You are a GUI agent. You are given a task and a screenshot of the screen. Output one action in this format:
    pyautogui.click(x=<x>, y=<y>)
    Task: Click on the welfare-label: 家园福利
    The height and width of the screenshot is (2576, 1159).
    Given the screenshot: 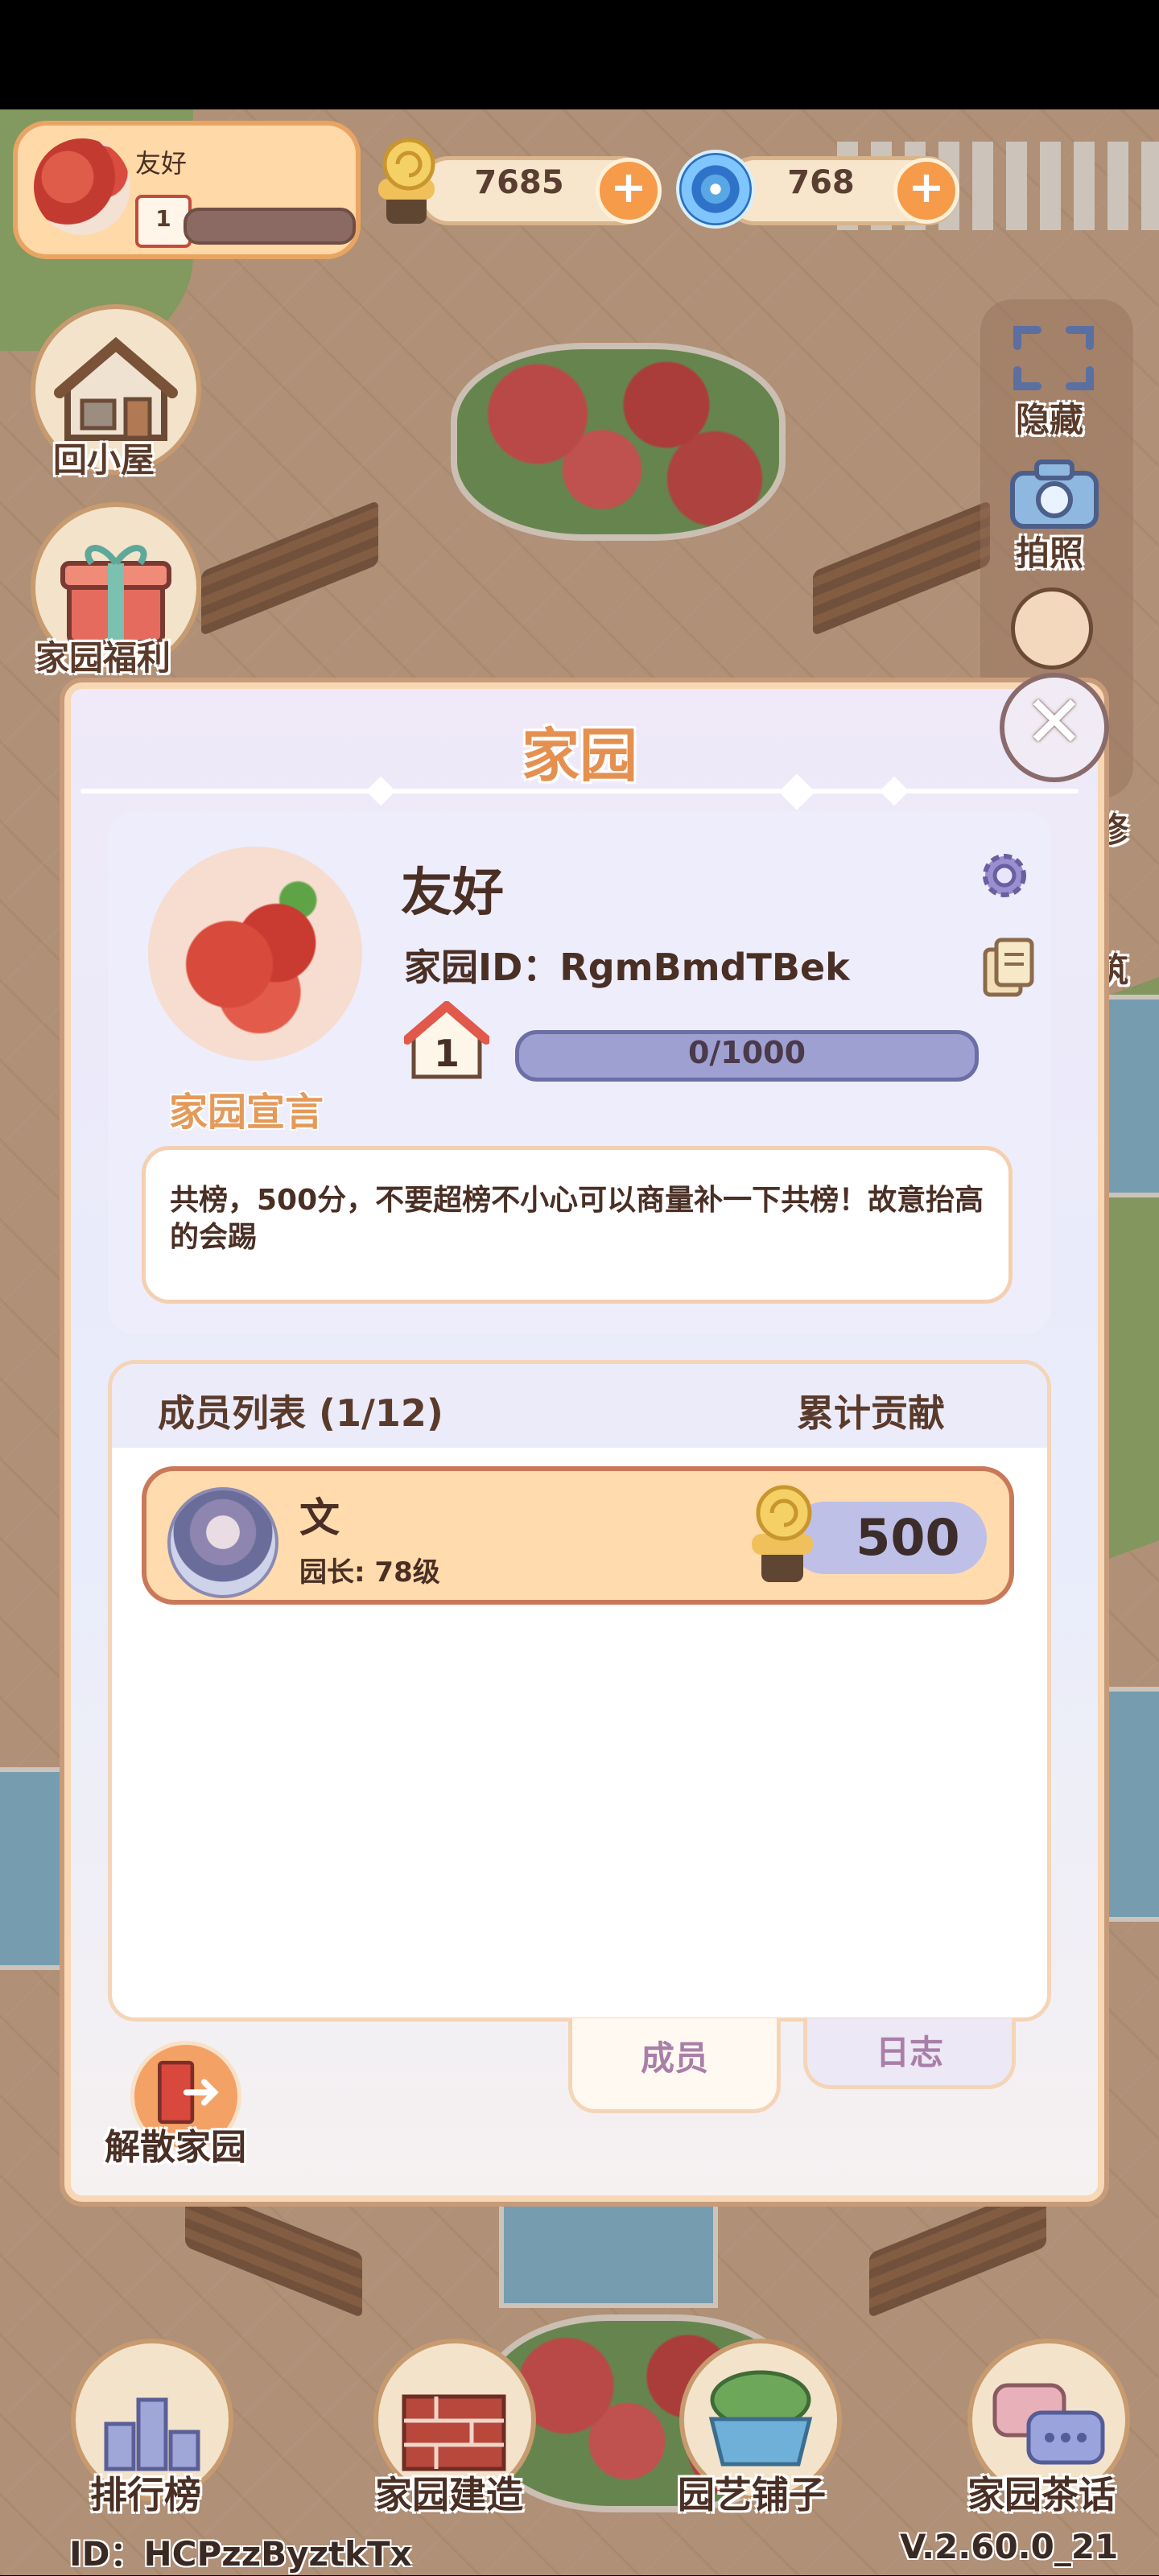 What is the action you would take?
    pyautogui.click(x=103, y=658)
    